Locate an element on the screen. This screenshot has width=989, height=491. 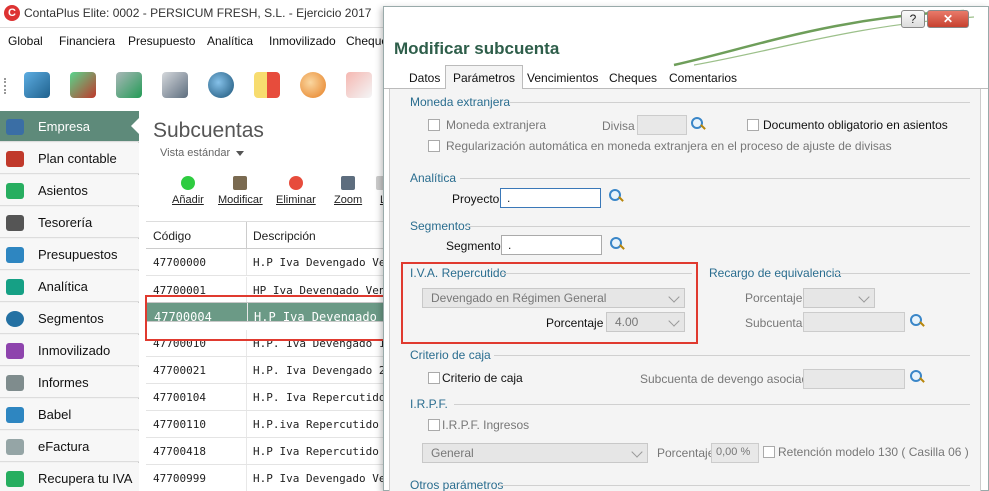
sidebar-item-asientos: Asientos is located at coordinates (69, 190).